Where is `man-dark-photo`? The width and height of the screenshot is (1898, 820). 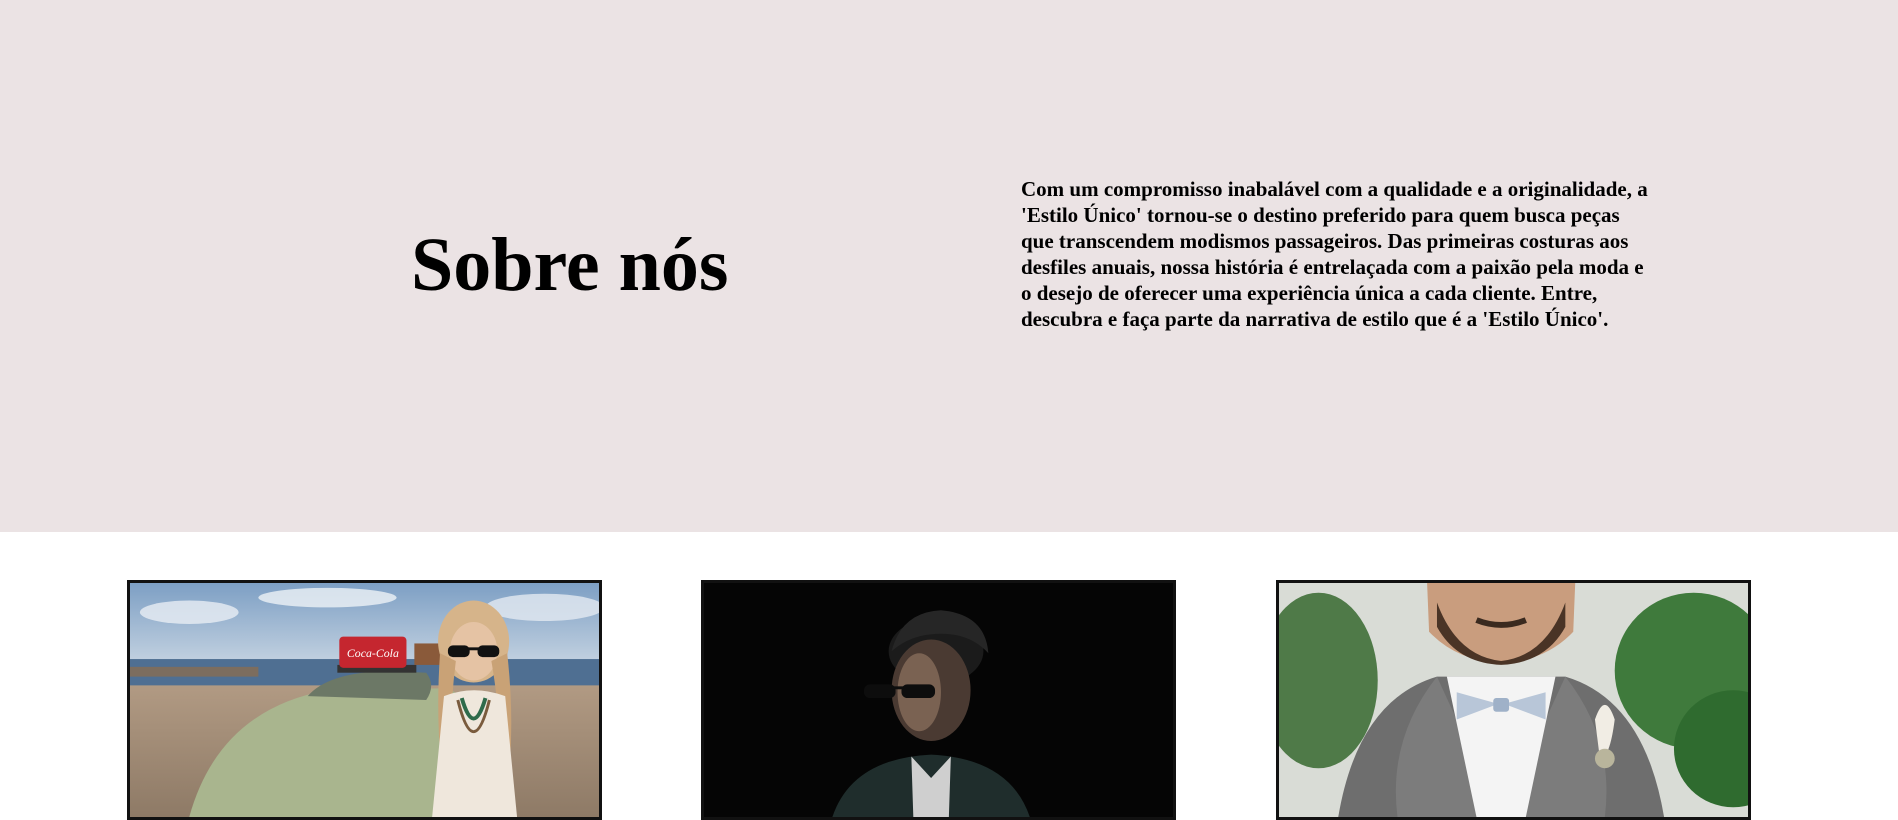
man-dark-photo is located at coordinates (938, 700).